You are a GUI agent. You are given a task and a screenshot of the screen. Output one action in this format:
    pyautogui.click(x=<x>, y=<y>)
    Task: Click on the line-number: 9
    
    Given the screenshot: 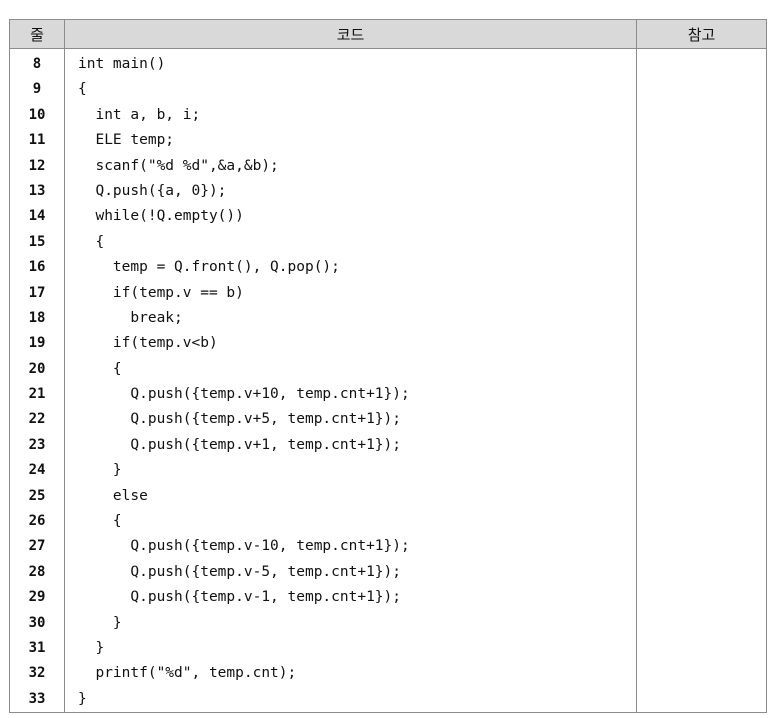 What is the action you would take?
    pyautogui.click(x=37, y=89)
    